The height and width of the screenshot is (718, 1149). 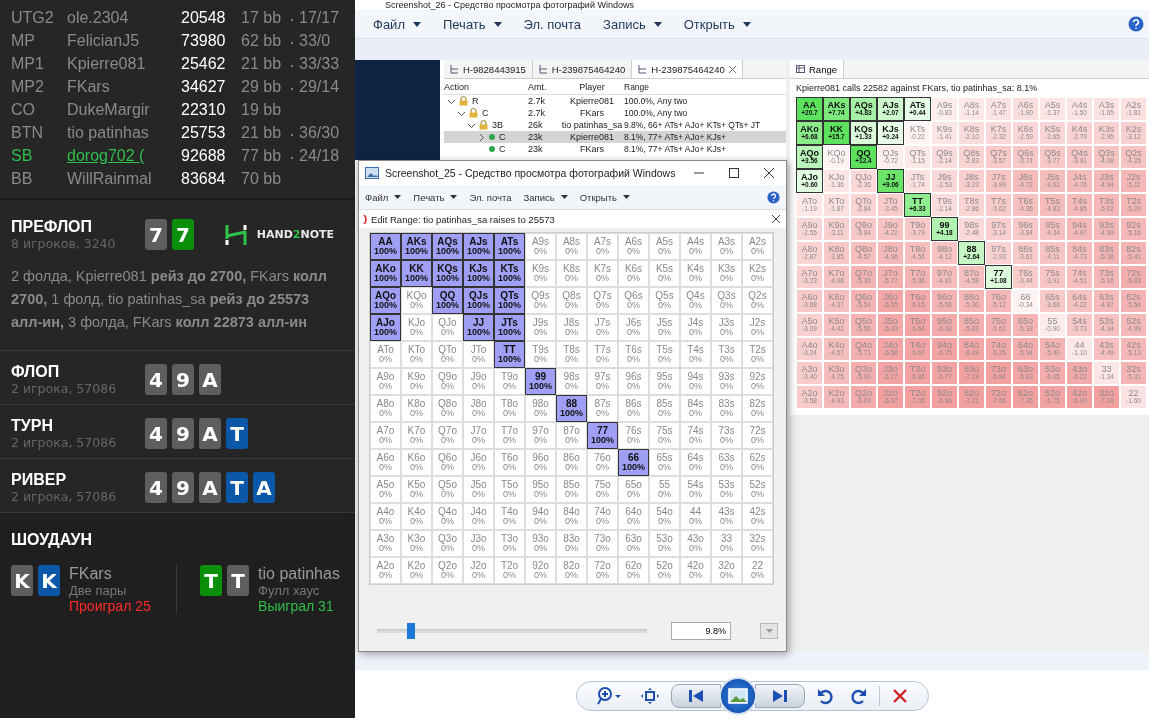 I want to click on range-cell: K5s 0%, so click(x=664, y=273).